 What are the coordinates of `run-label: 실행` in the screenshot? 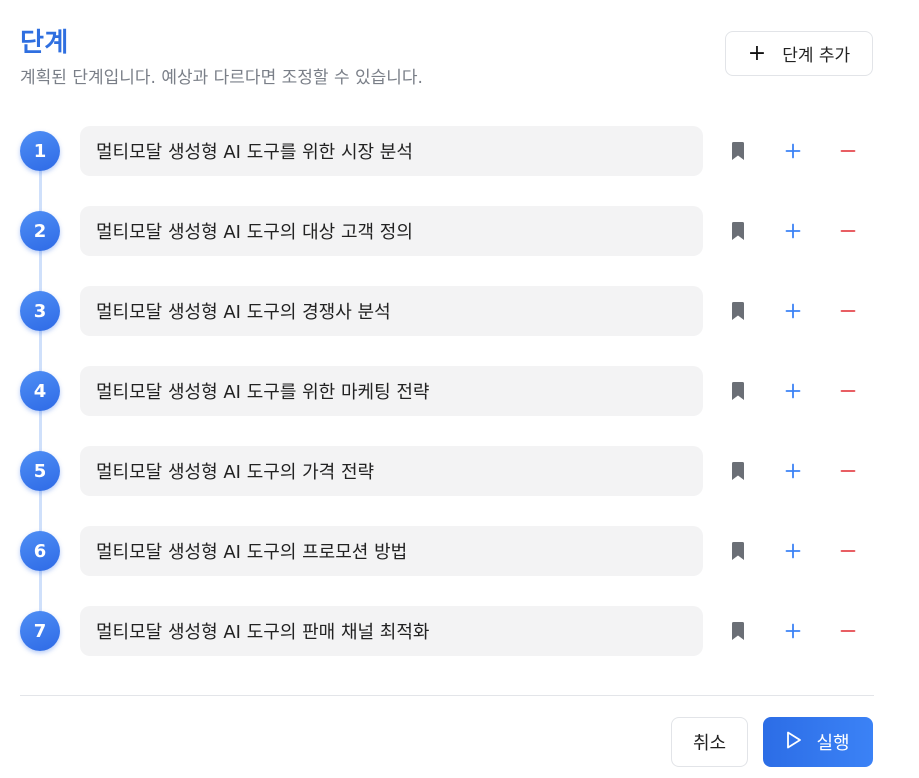 It's located at (833, 743).